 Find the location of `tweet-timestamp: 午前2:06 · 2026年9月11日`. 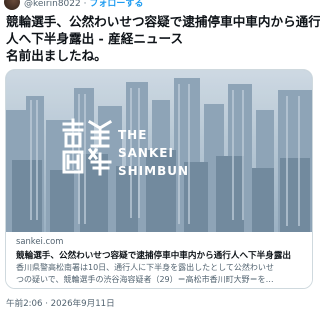

tweet-timestamp: 午前2:06 · 2026年9月11日 is located at coordinates (60, 303).